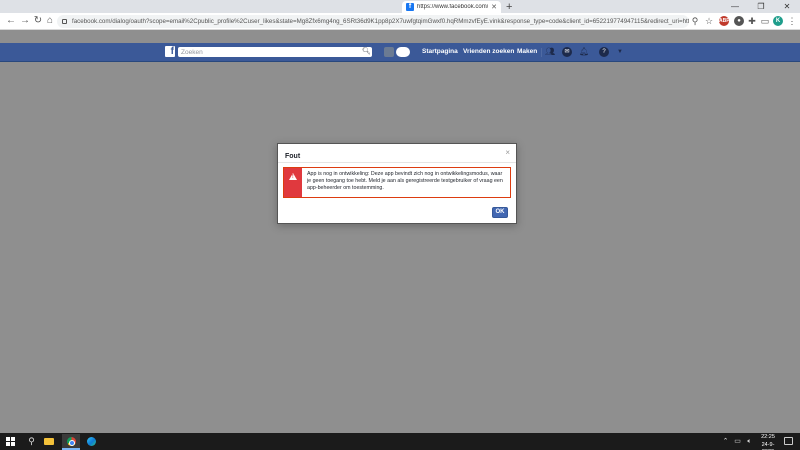 The width and height of the screenshot is (800, 450). What do you see at coordinates (25, 21) in the screenshot?
I see `forward-icon: →` at bounding box center [25, 21].